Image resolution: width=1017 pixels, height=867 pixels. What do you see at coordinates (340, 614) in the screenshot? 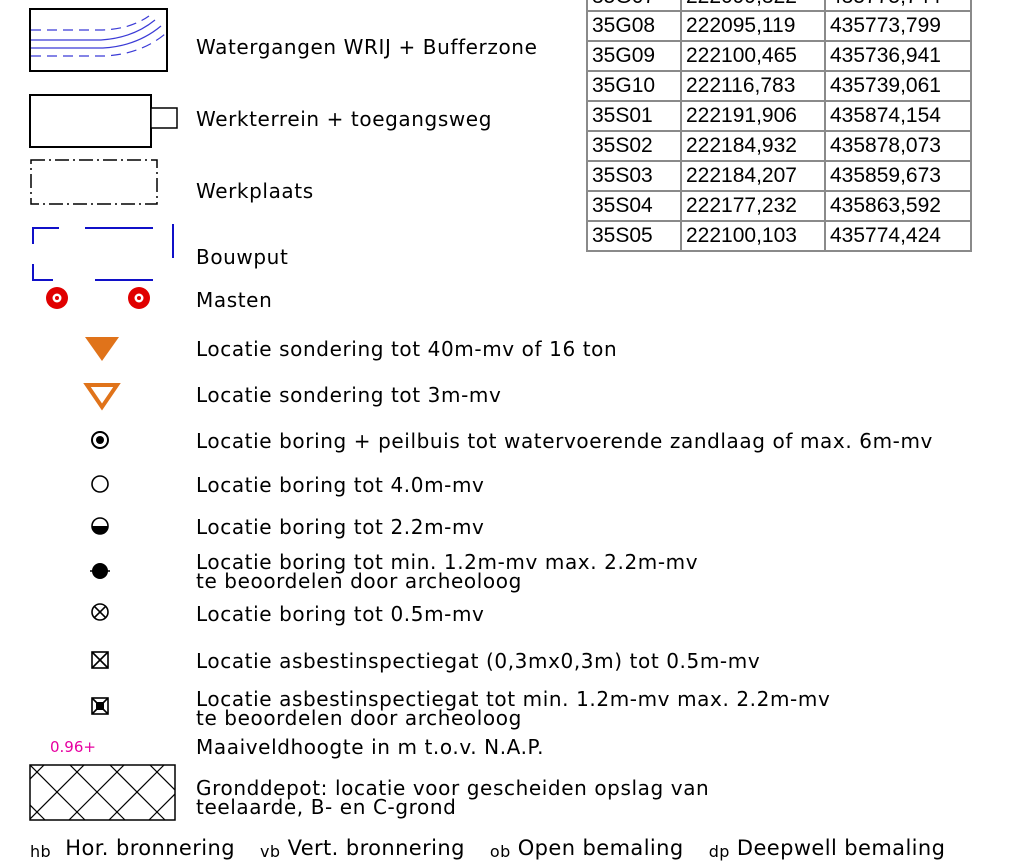
I see `boring-0-5m-label: Locatie boring tot 0.5m-mv` at bounding box center [340, 614].